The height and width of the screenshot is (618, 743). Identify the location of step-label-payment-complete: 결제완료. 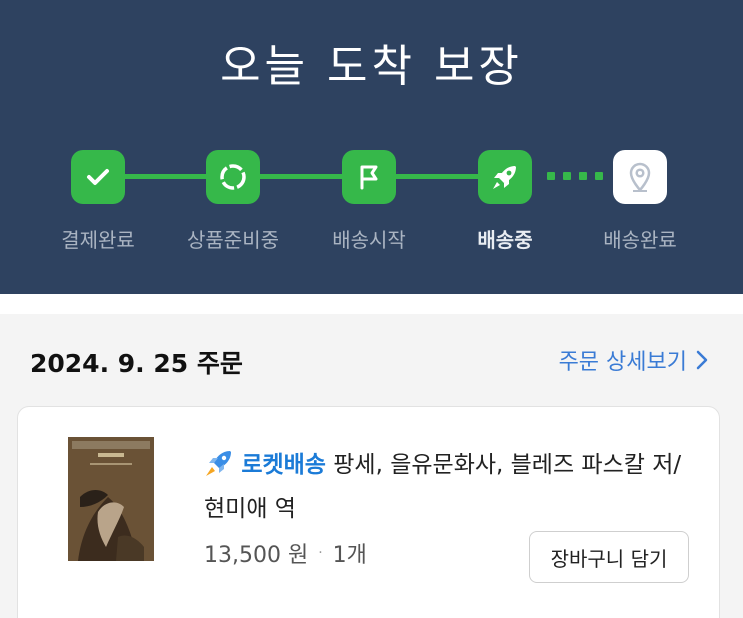
(98, 240).